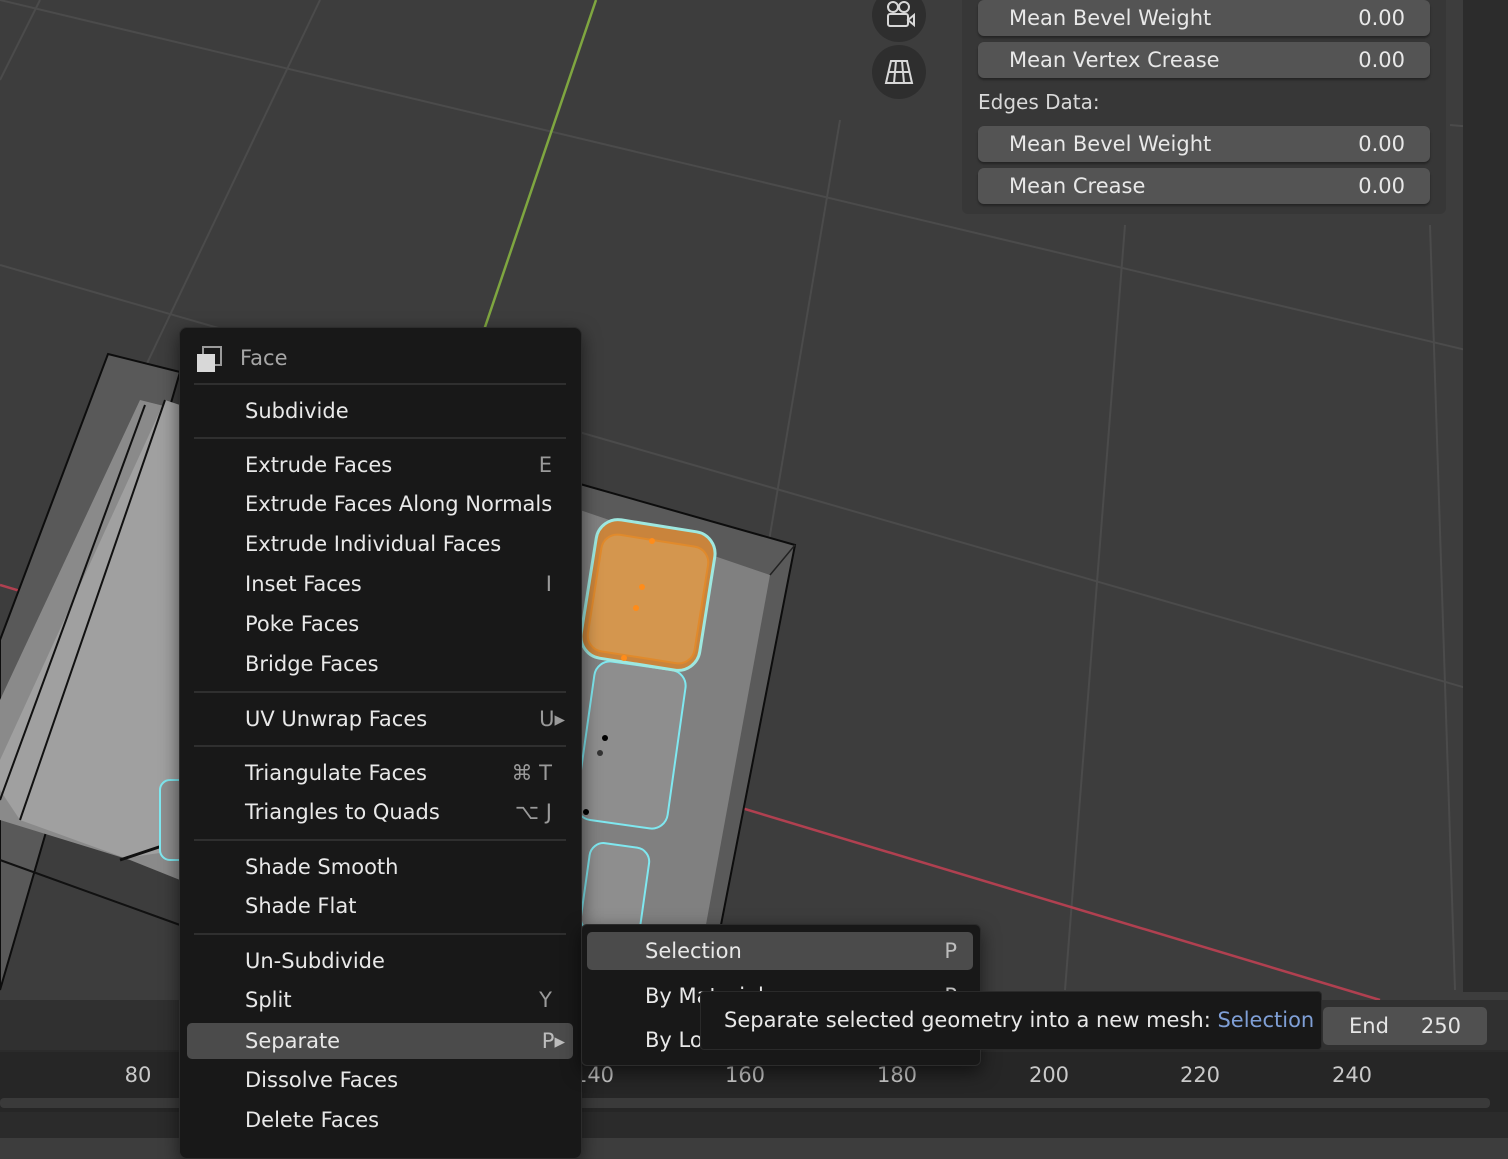  What do you see at coordinates (1077, 186) in the screenshot?
I see `field-label: Mean Crease` at bounding box center [1077, 186].